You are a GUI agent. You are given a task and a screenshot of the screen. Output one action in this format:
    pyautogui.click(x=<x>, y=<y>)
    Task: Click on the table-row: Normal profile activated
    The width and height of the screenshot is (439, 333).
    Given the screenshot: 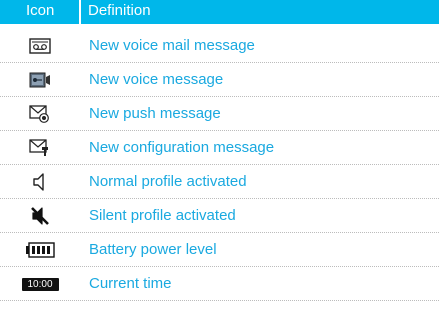 What is the action you would take?
    pyautogui.click(x=219, y=182)
    